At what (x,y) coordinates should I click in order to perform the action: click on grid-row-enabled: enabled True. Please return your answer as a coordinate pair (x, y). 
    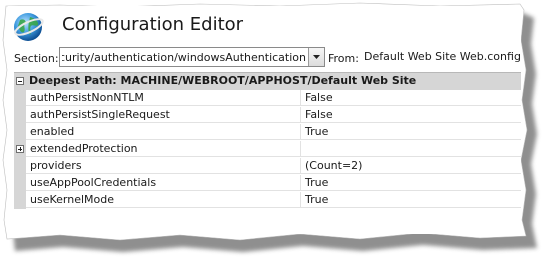
    Looking at the image, I should click on (267, 132).